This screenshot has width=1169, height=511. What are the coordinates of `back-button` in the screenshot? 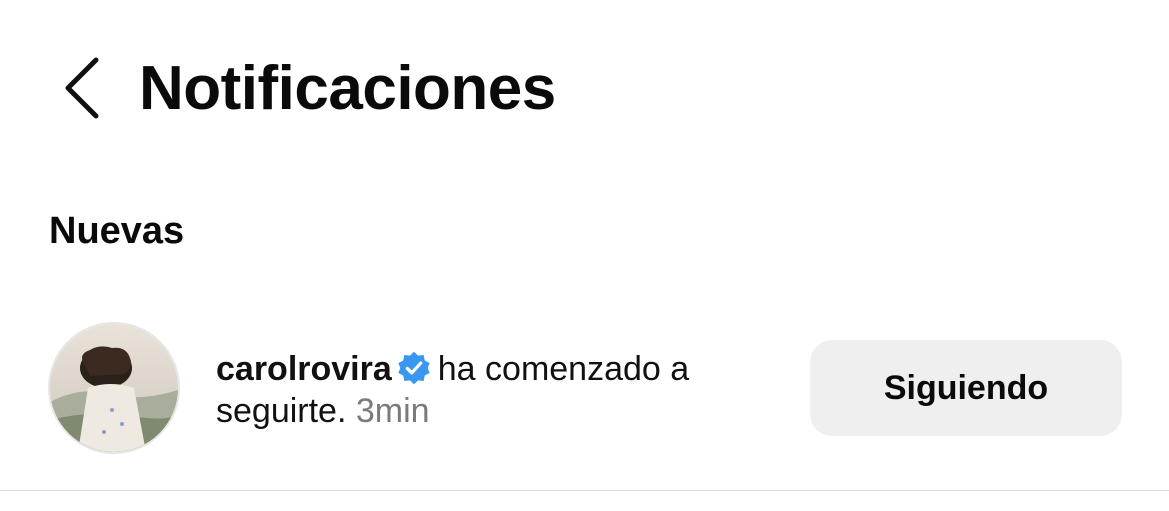 It's located at (80, 88).